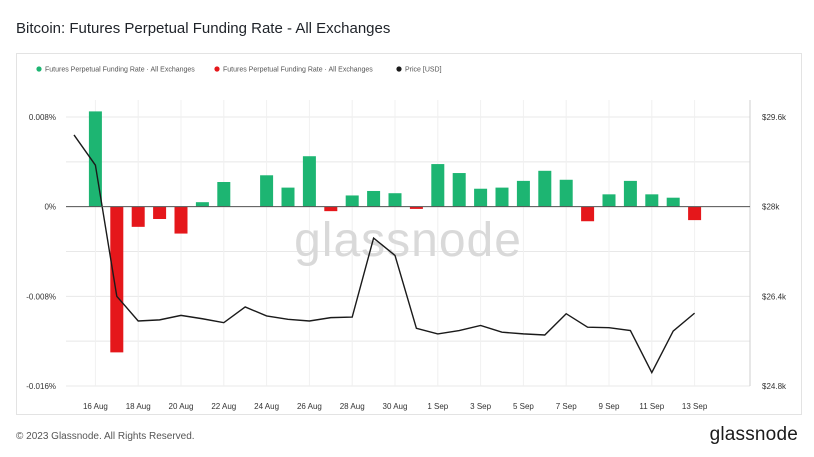  Describe the element at coordinates (395, 406) in the screenshot. I see `x-tick-label: 30 Aug` at that location.